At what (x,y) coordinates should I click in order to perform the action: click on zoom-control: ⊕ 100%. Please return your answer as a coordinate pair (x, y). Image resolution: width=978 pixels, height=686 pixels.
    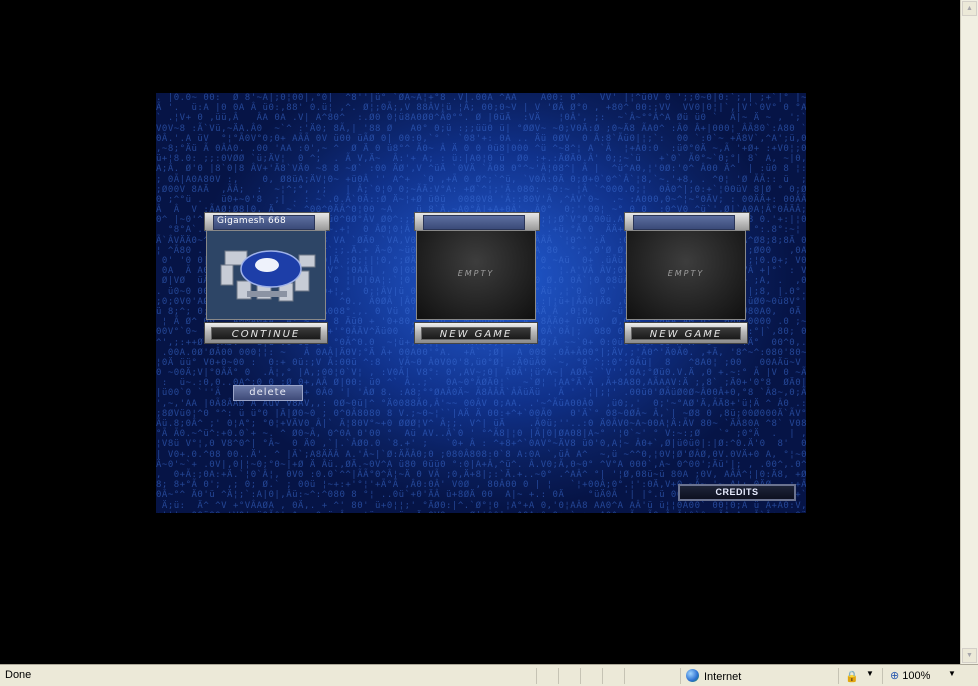
    Looking at the image, I should click on (910, 675).